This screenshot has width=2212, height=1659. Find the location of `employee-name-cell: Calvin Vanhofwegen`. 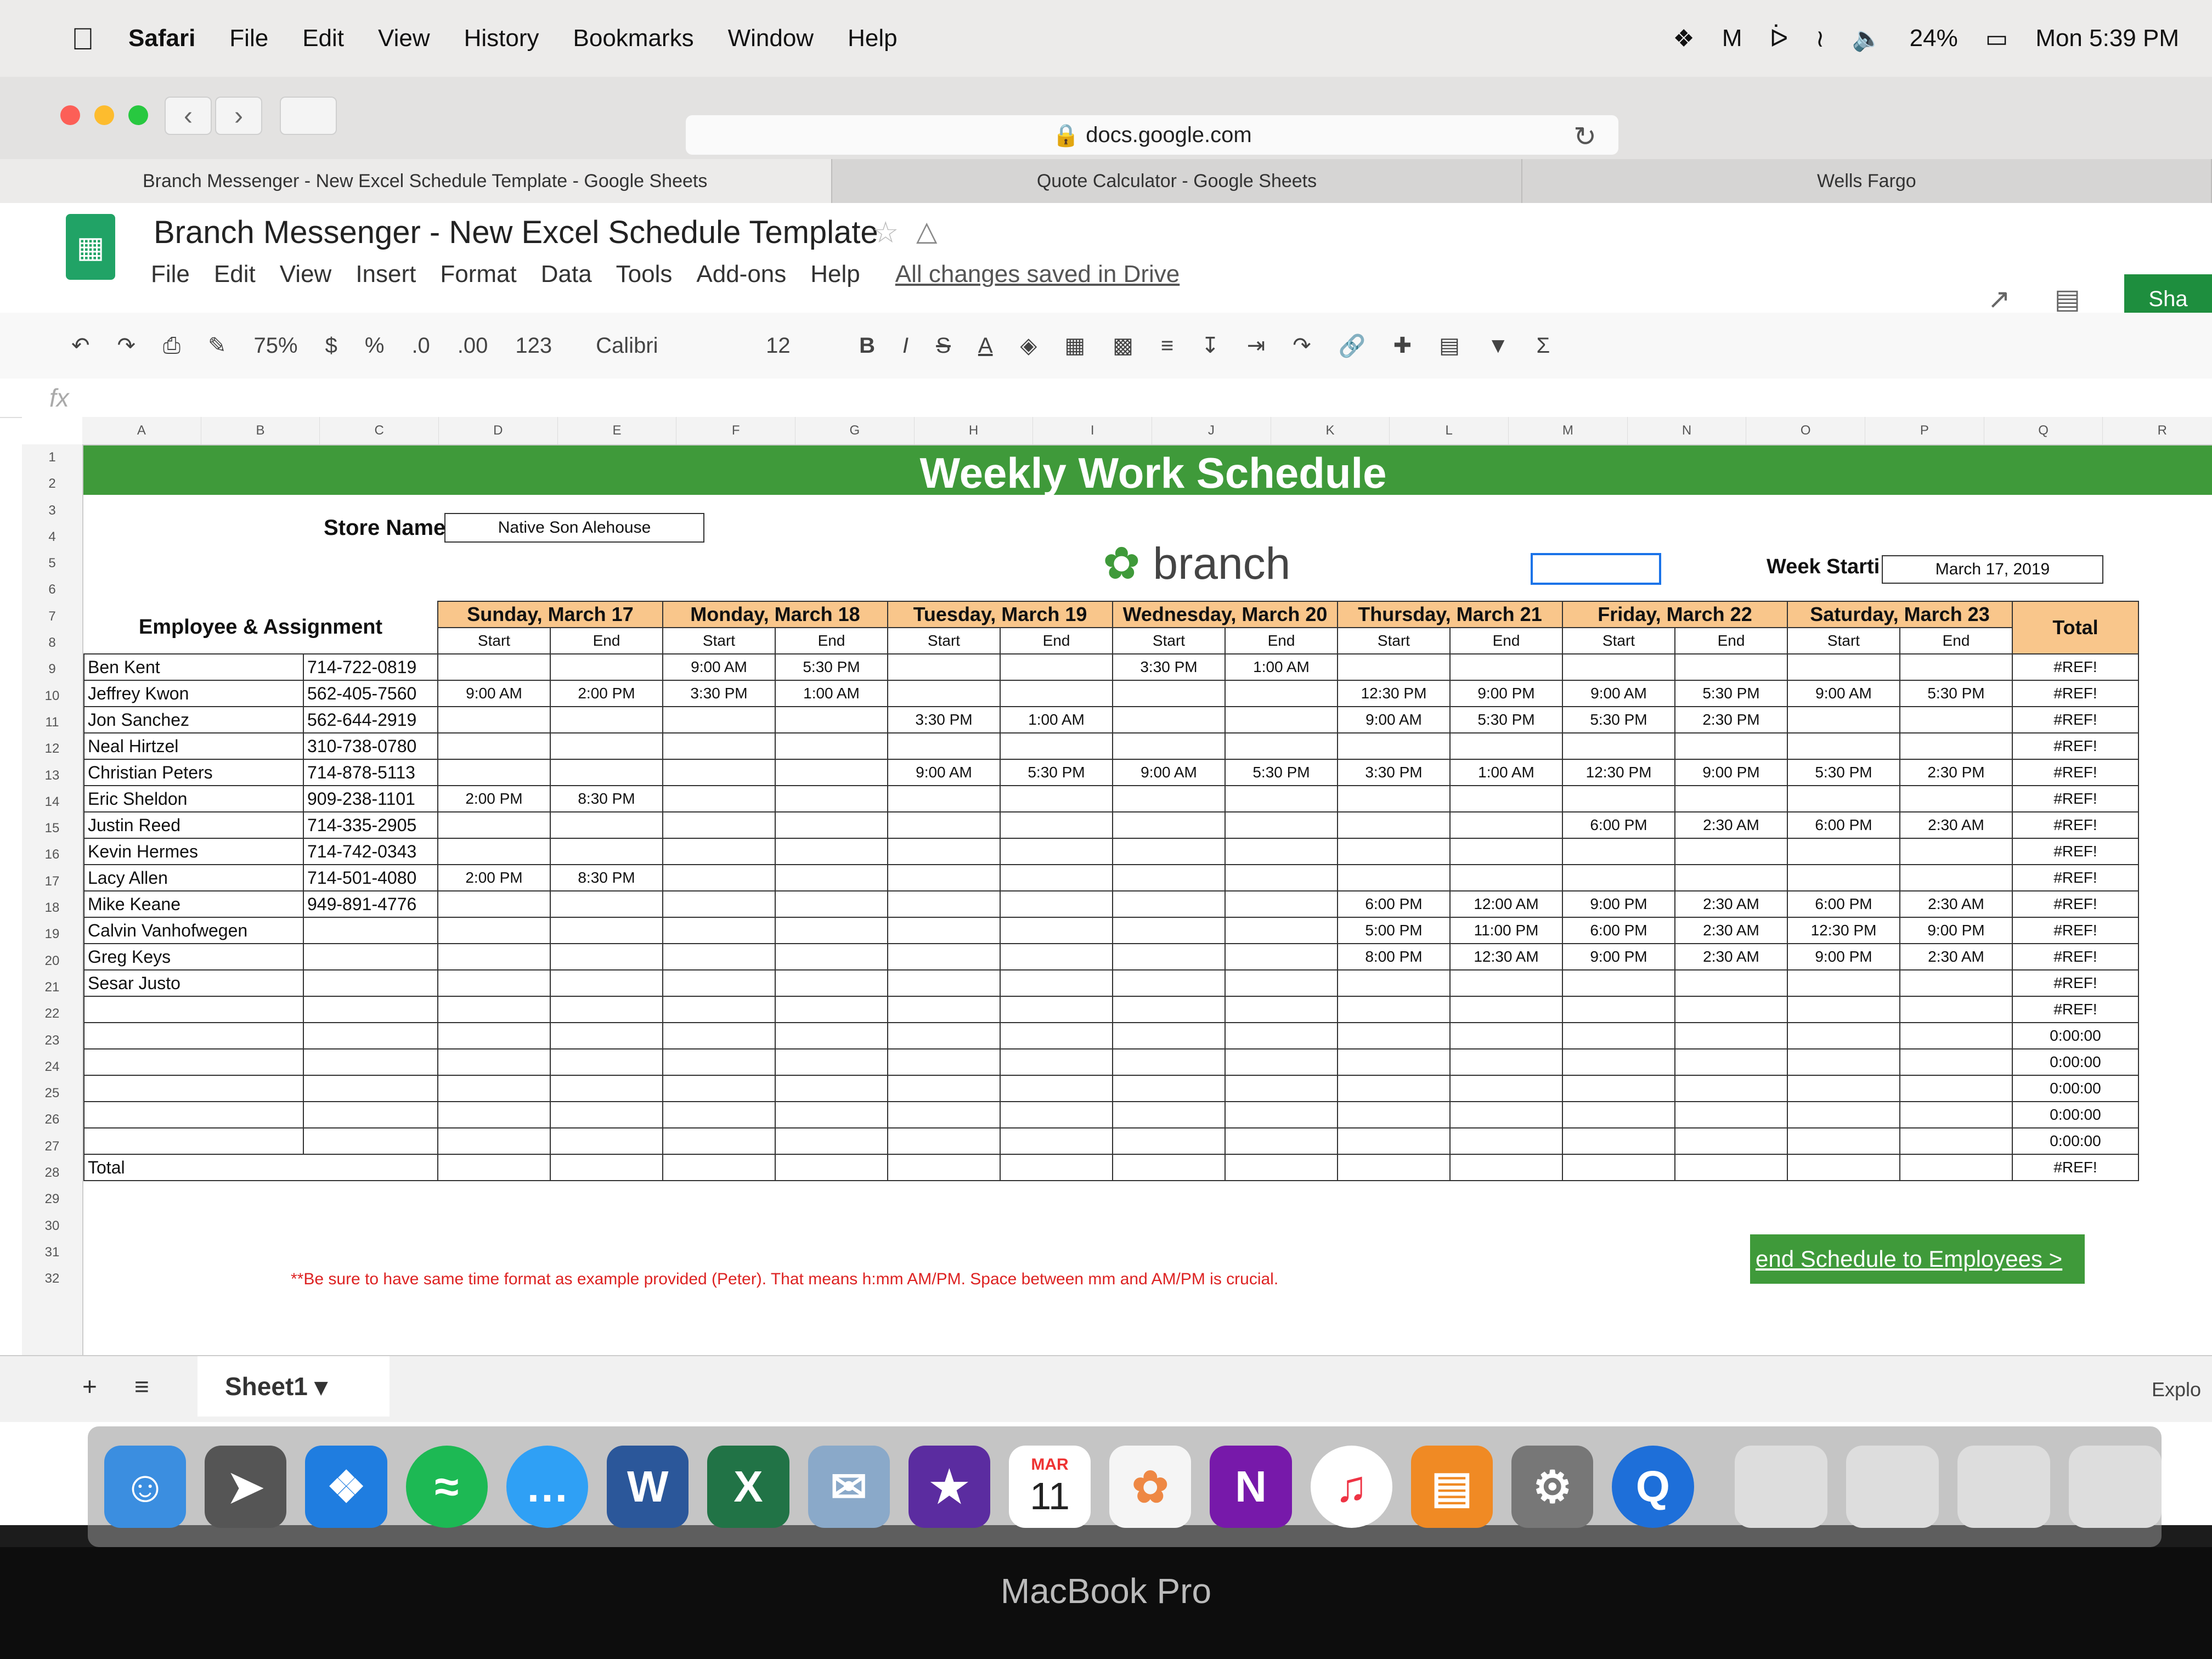

employee-name-cell: Calvin Vanhofwegen is located at coordinates (193, 931).